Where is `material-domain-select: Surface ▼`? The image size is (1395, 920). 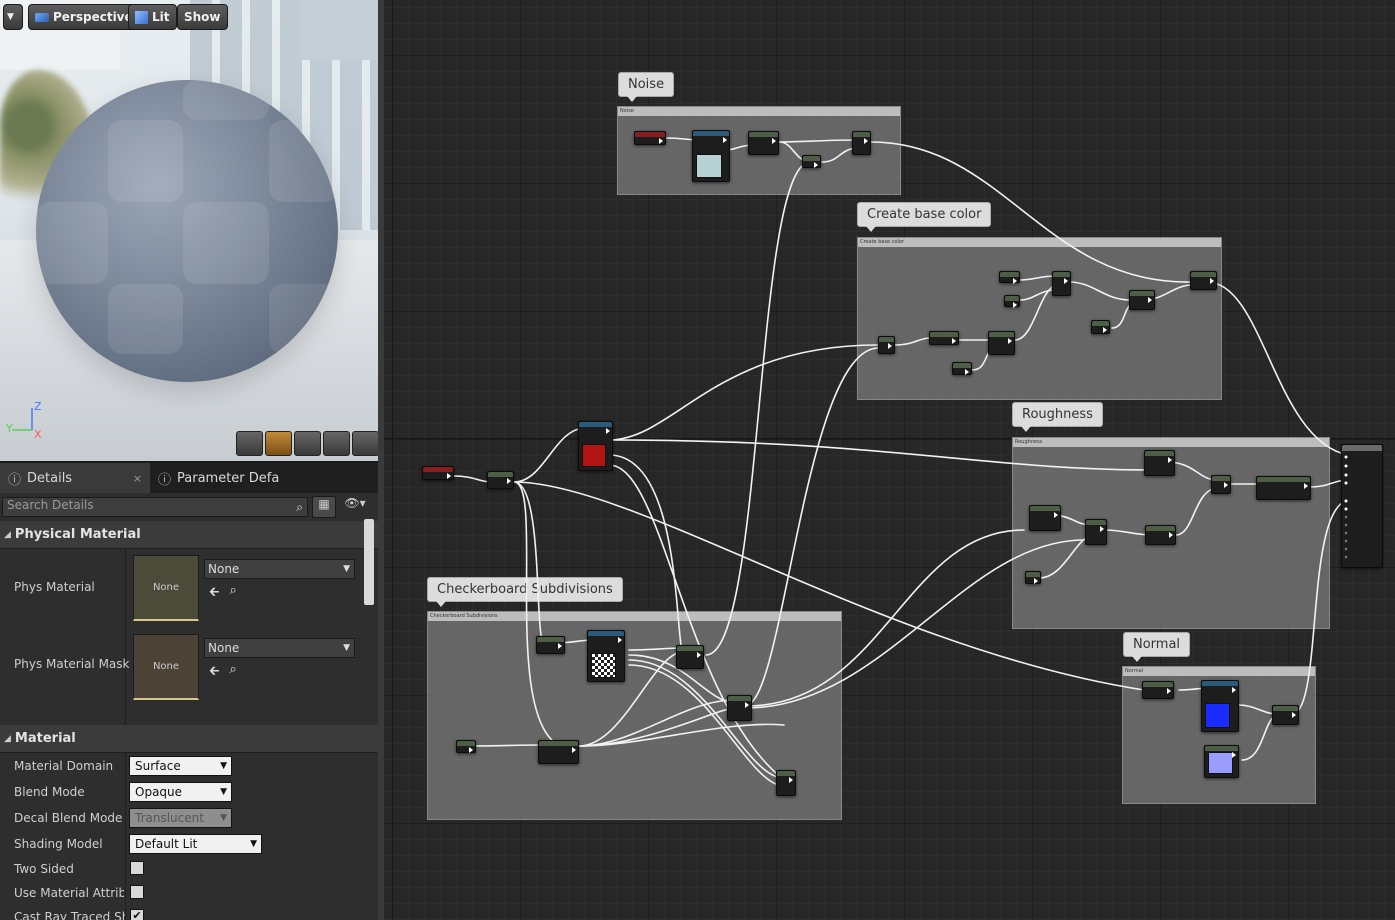 material-domain-select: Surface ▼ is located at coordinates (180, 766).